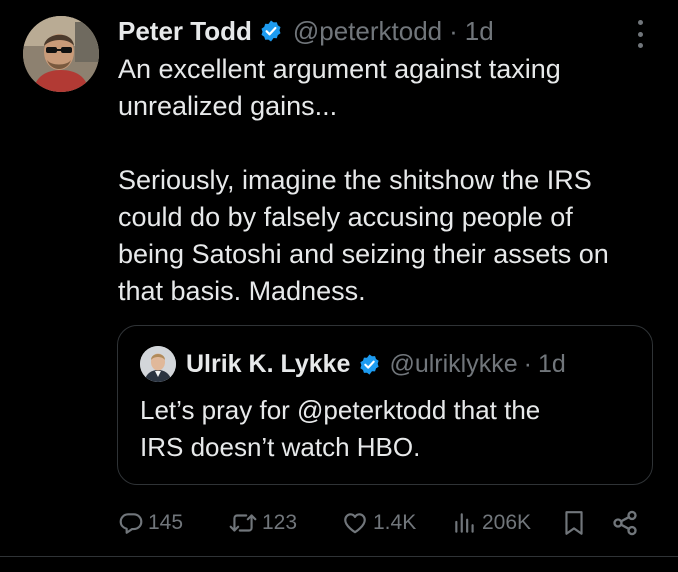 The image size is (678, 572). I want to click on repost-icon, so click(243, 523).